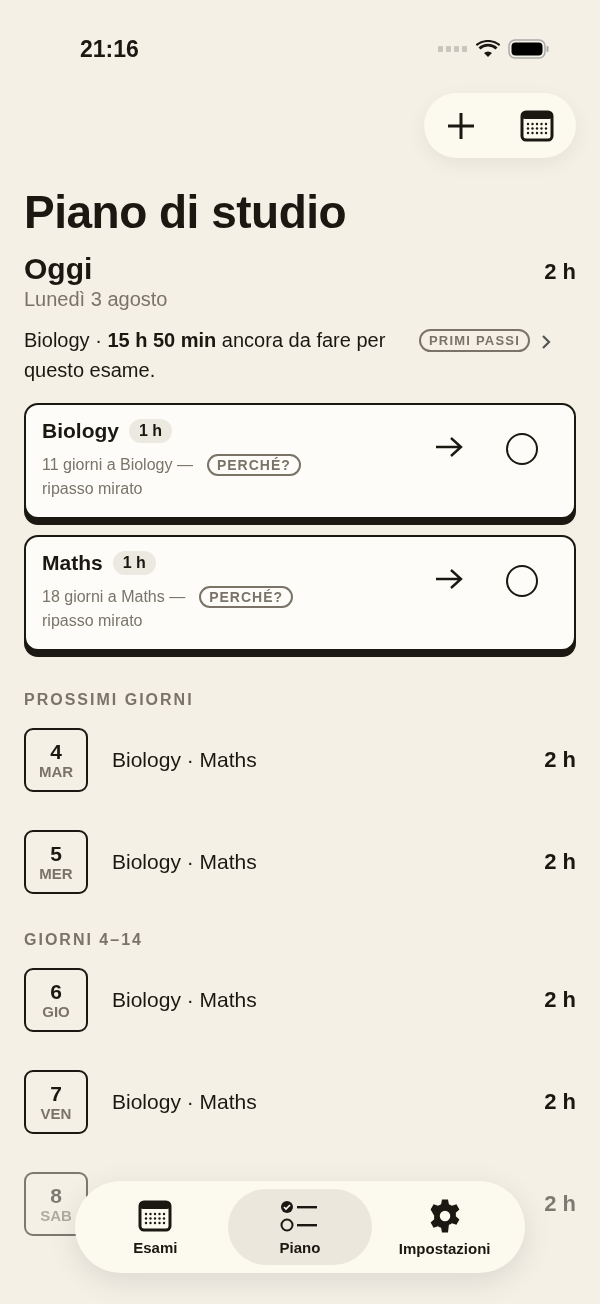 This screenshot has width=600, height=1304. What do you see at coordinates (56, 853) in the screenshot?
I see `day-number: 5` at bounding box center [56, 853].